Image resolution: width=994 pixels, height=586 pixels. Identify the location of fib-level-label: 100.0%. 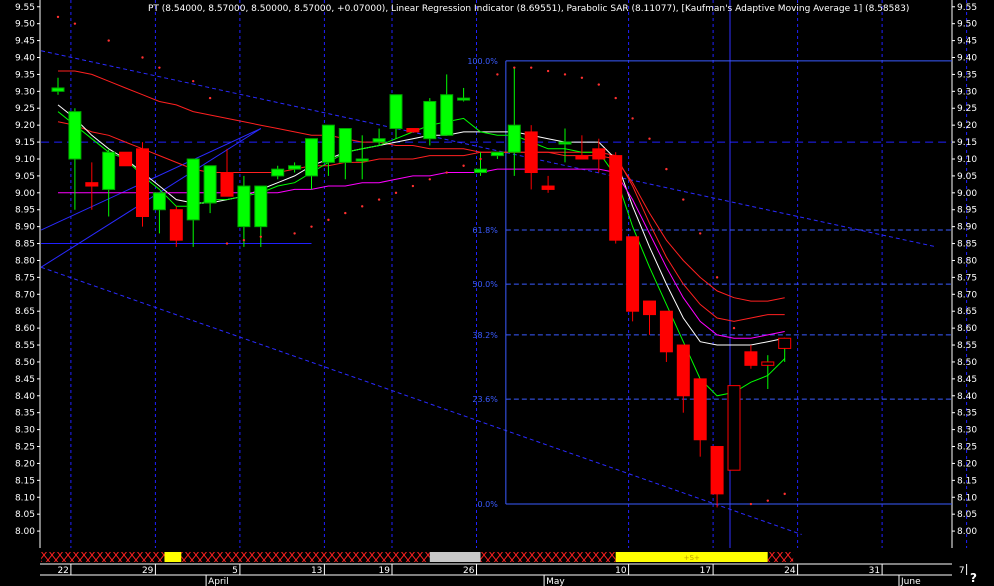
(482, 61).